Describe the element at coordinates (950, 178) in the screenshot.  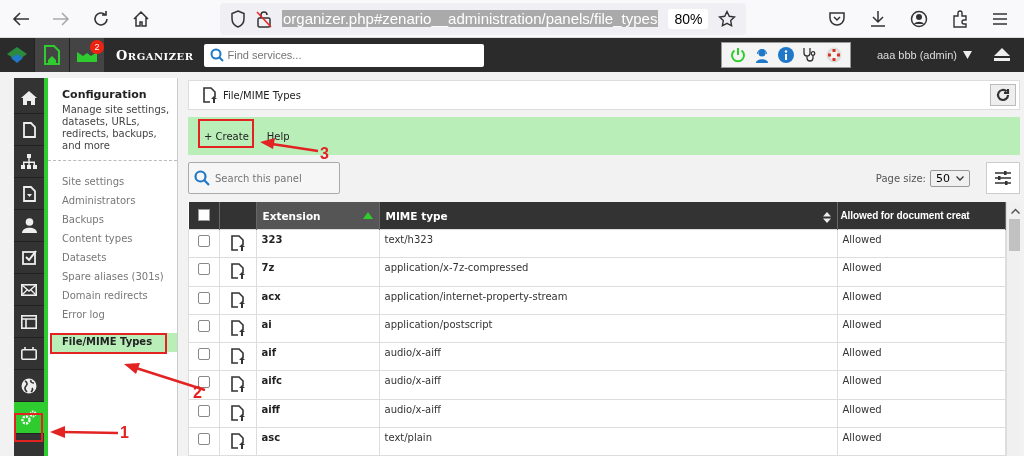
I see `page-size-select: 50` at that location.